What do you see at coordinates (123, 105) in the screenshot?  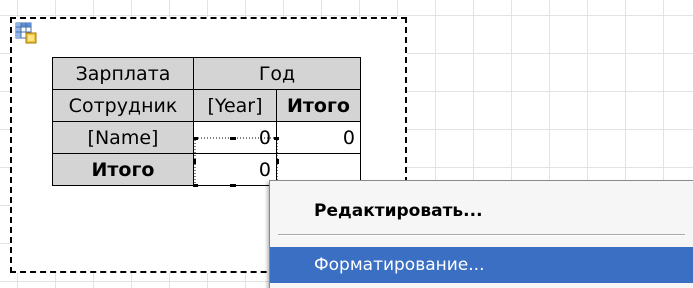 I see `row-field-header-cell: Сотрудник` at bounding box center [123, 105].